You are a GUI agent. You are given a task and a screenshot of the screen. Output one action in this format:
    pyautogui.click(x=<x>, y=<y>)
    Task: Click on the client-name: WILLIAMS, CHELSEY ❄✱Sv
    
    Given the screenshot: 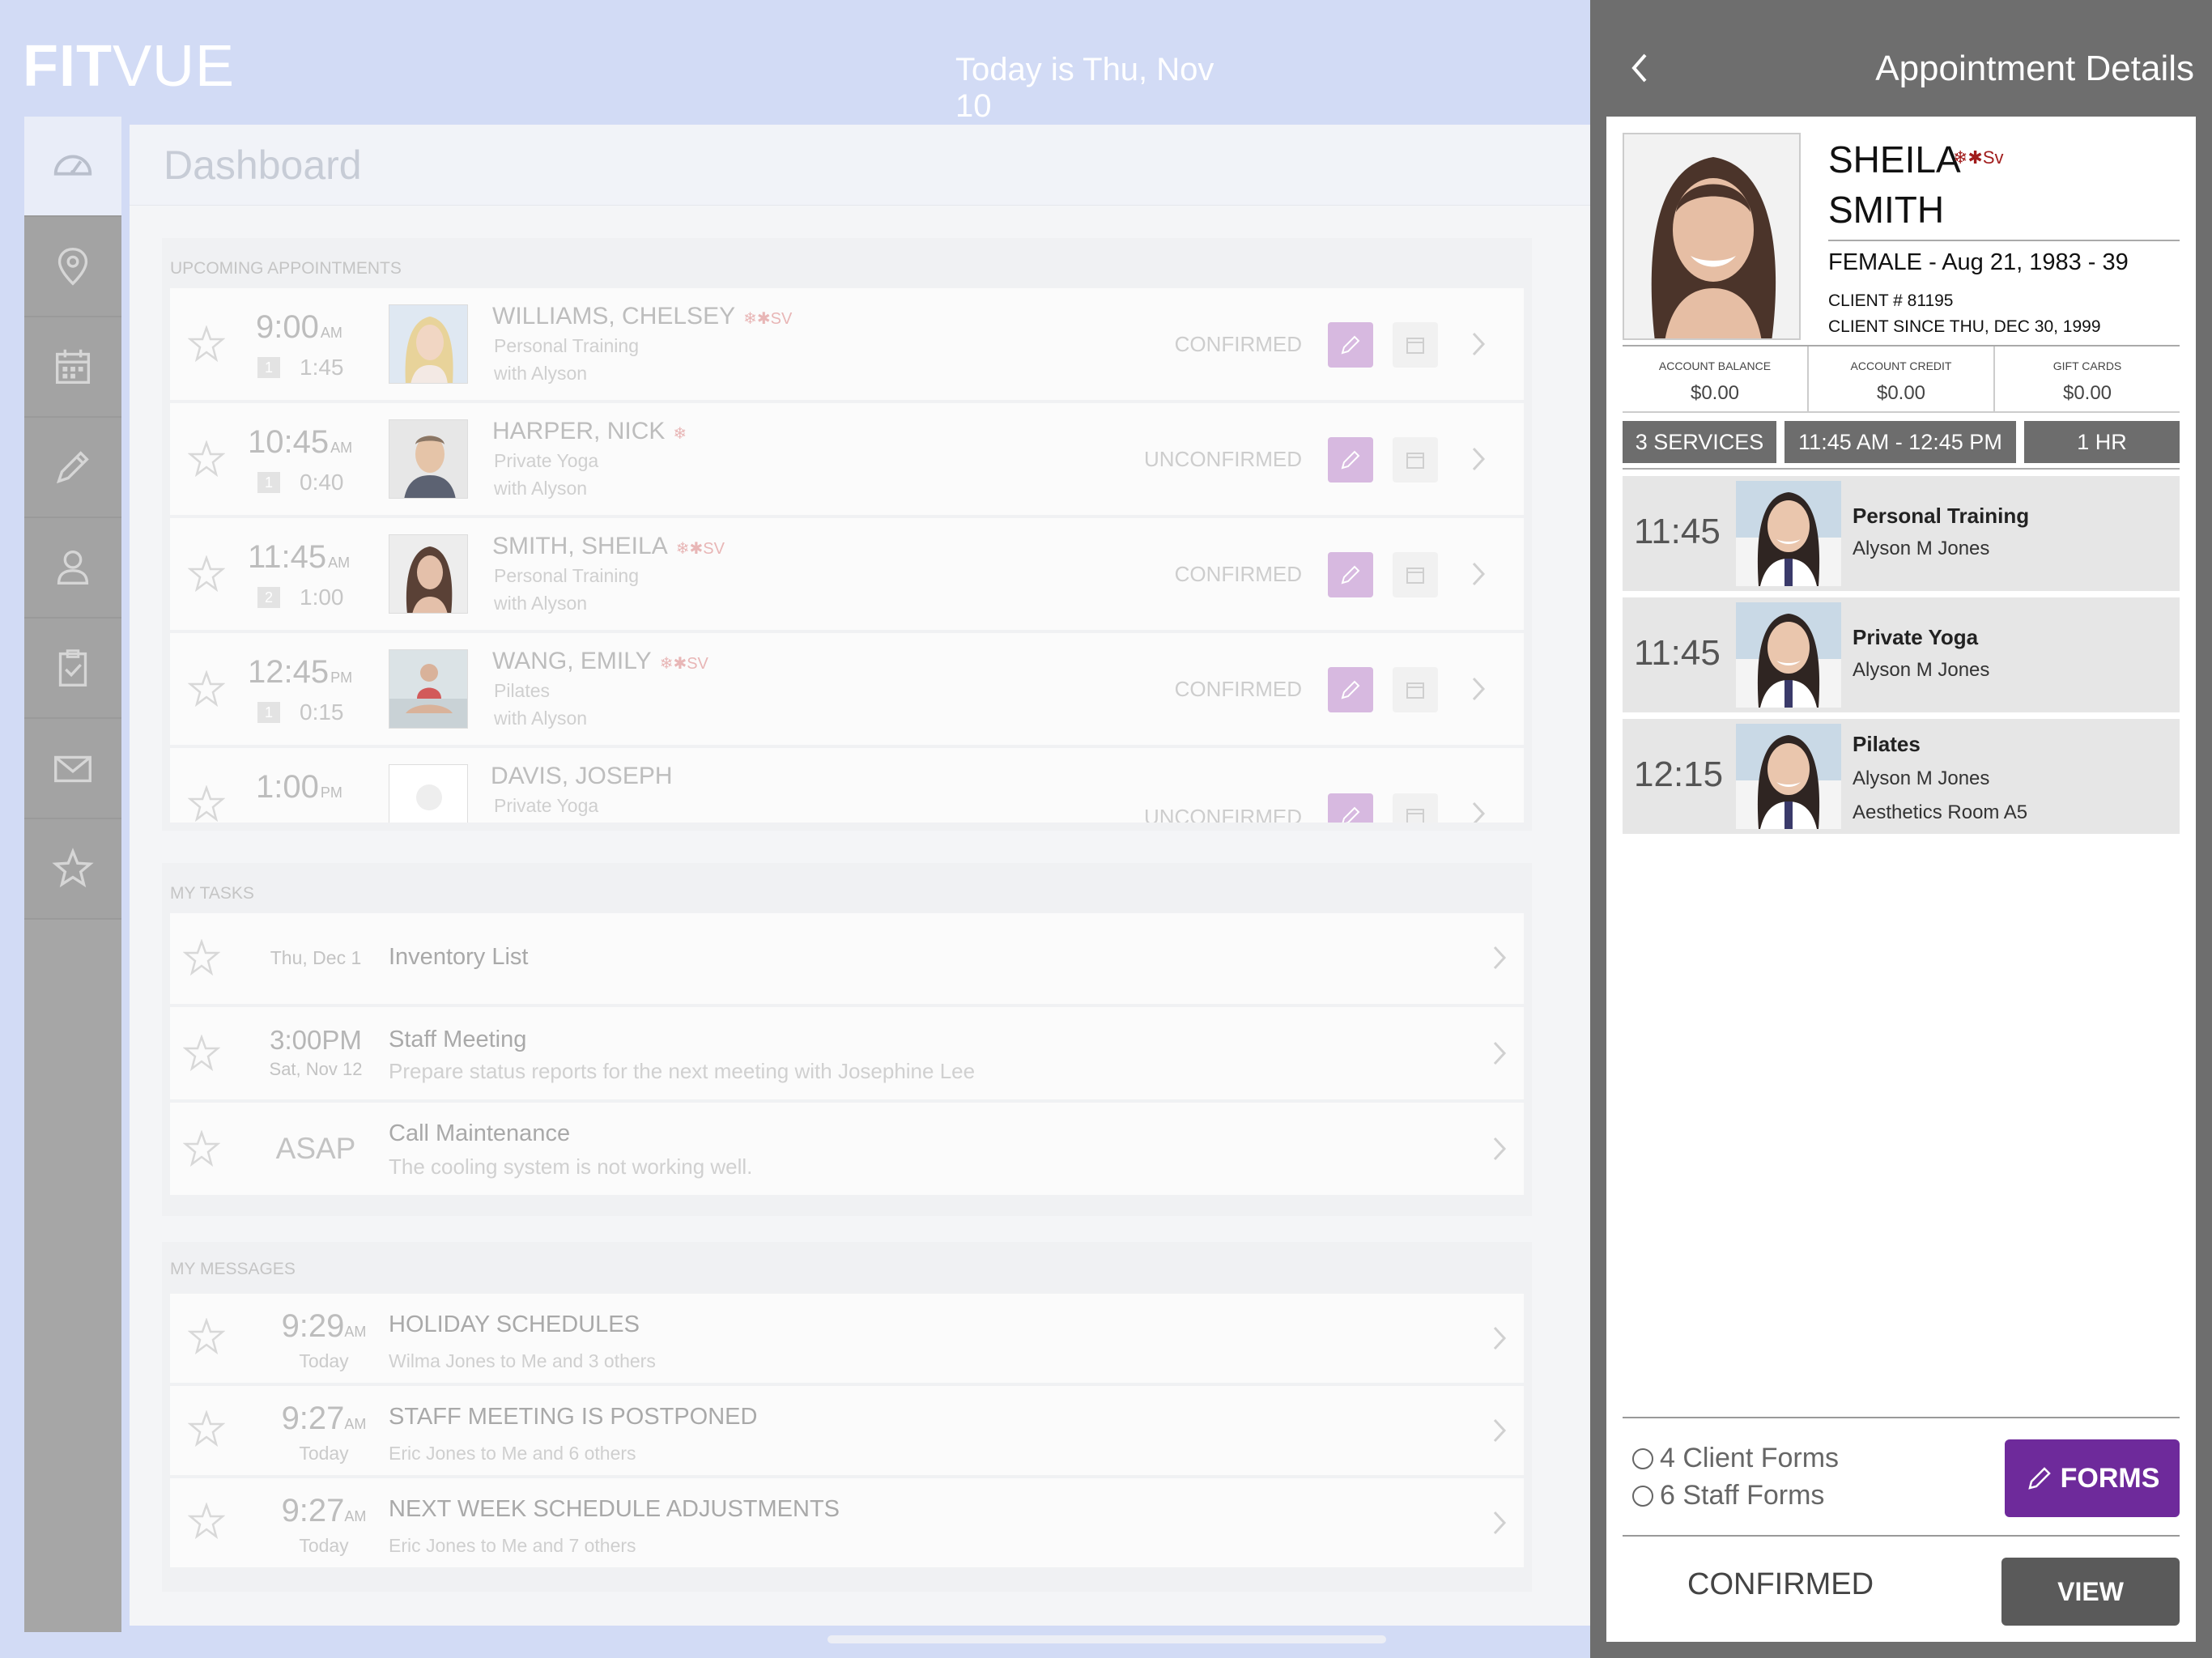 What is the action you would take?
    pyautogui.click(x=642, y=316)
    